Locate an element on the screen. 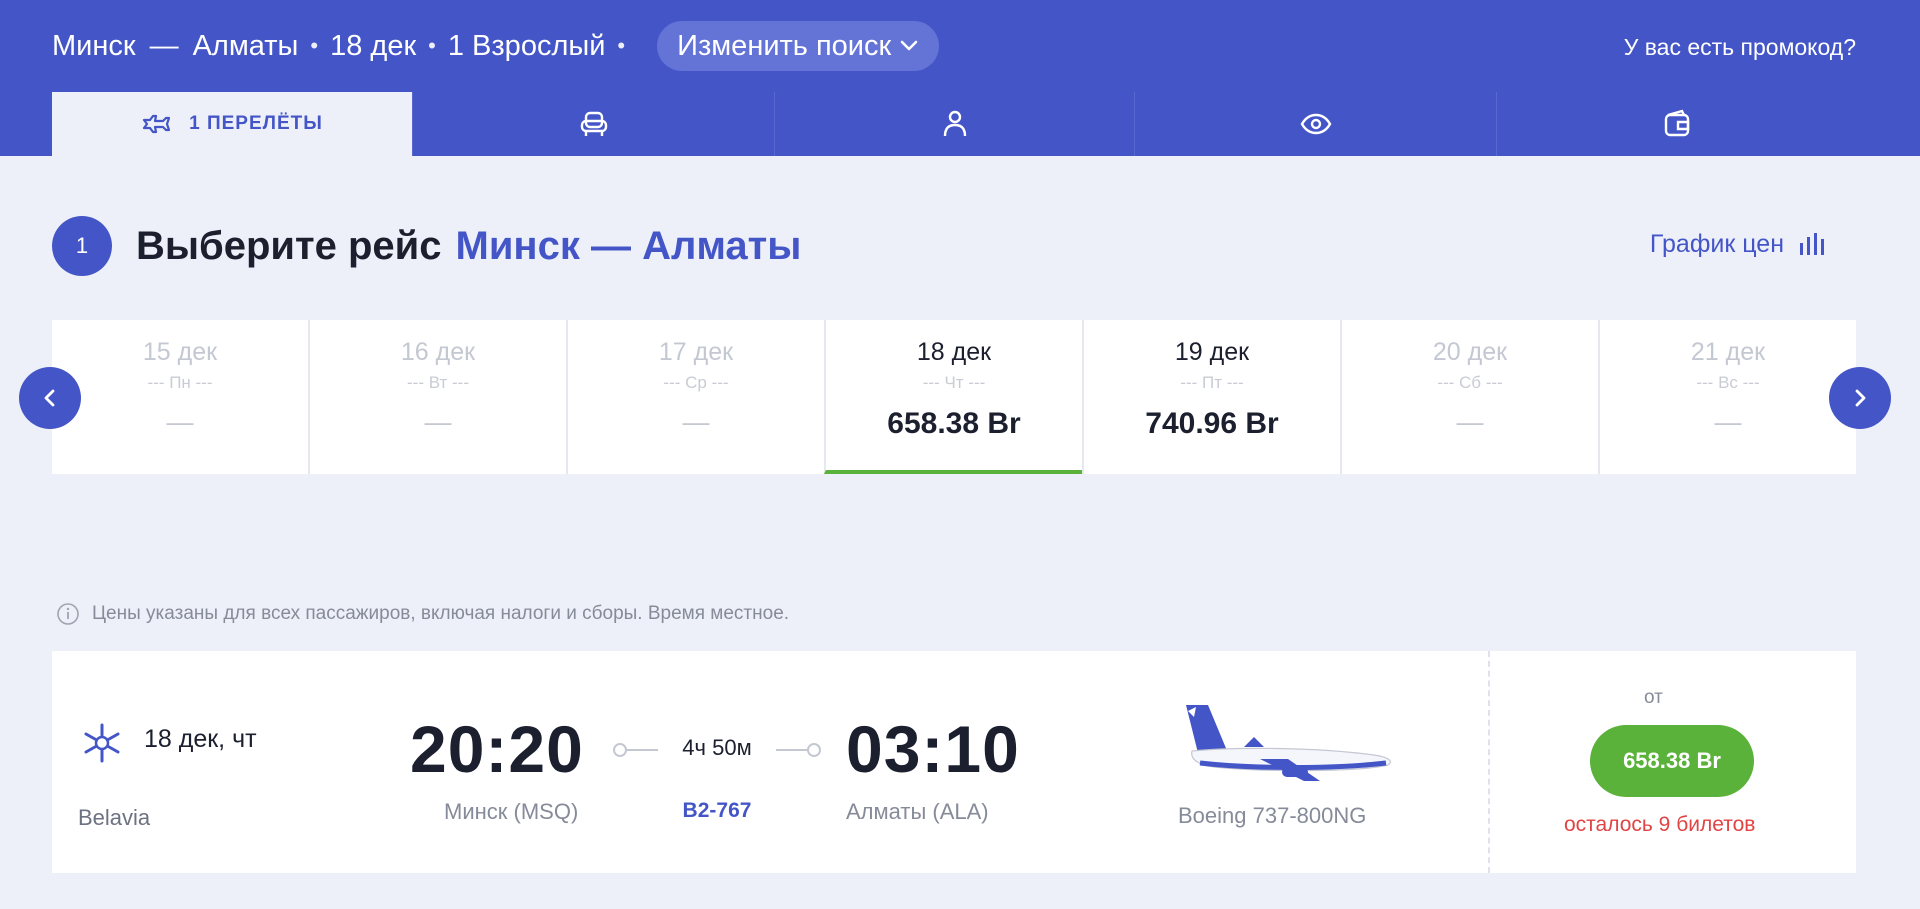  booking-steps-tabs: 1 ПЕРЕЛЁТЫ is located at coordinates (960, 124).